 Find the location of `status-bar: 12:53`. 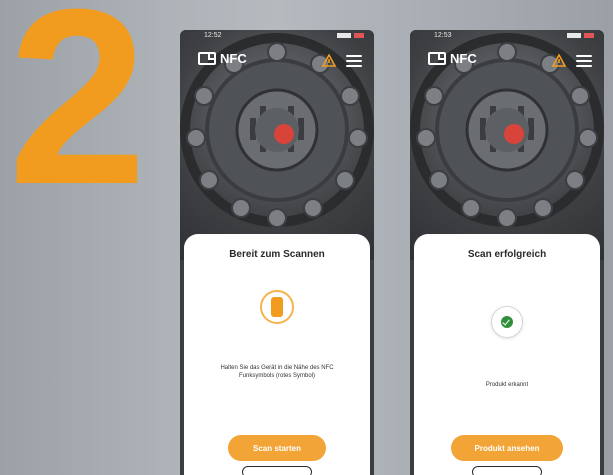

status-bar: 12:53 is located at coordinates (507, 38).